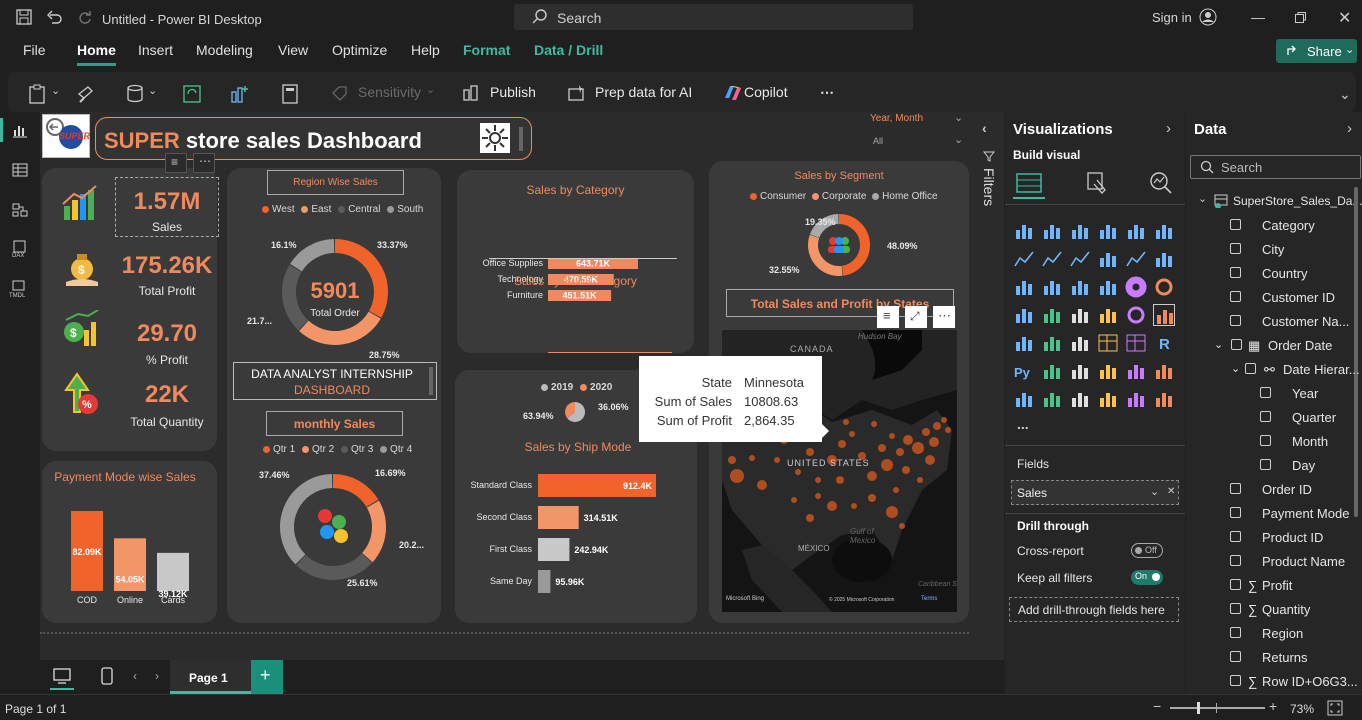 The height and width of the screenshot is (720, 1362). I want to click on save-icon, so click(24, 17).